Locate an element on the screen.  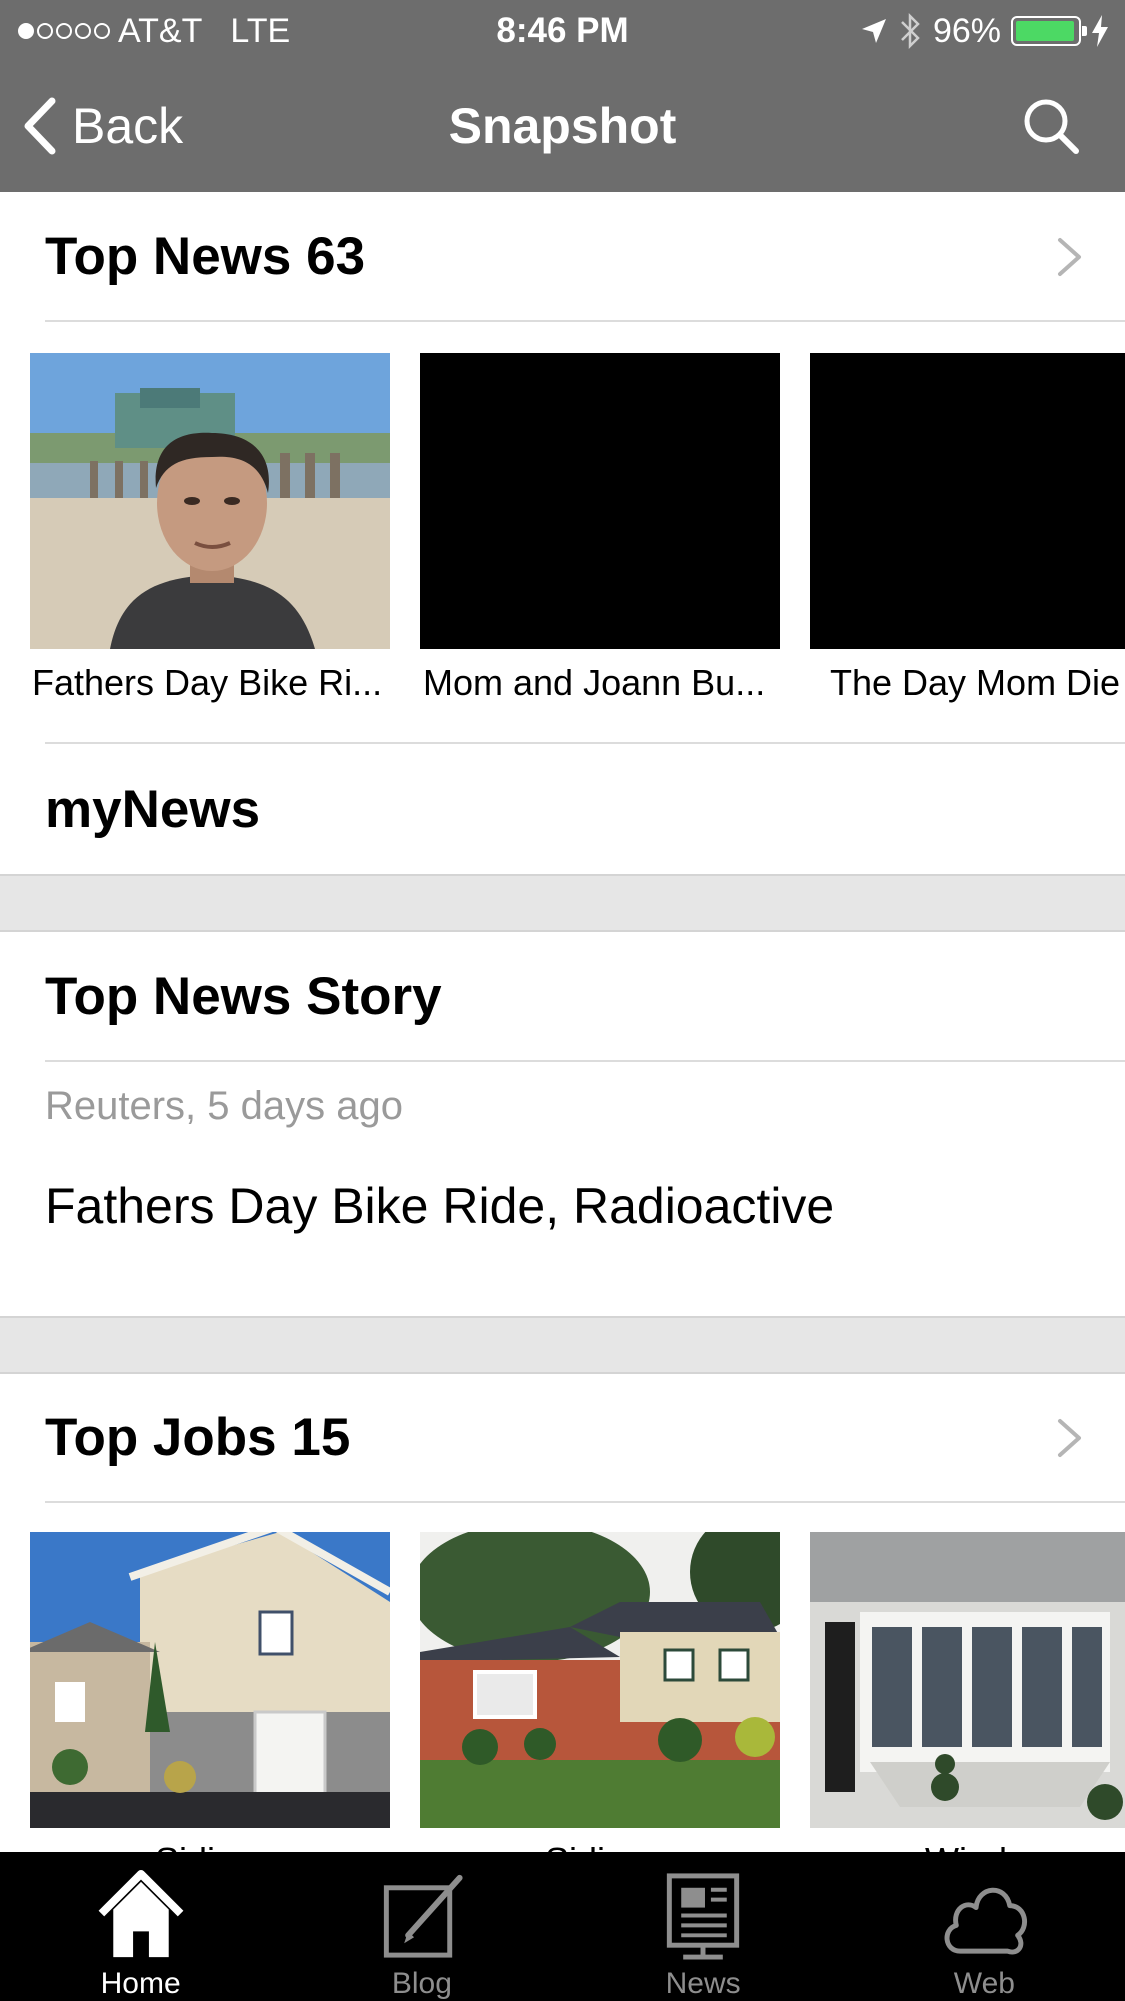
tab-web: Web is located at coordinates (984, 1926).